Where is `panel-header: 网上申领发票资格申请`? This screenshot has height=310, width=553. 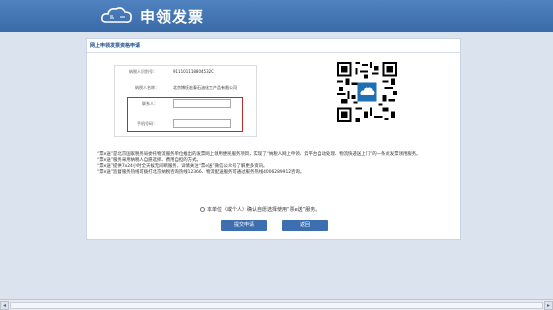
panel-header: 网上申领发票资格申请 is located at coordinates (273, 46).